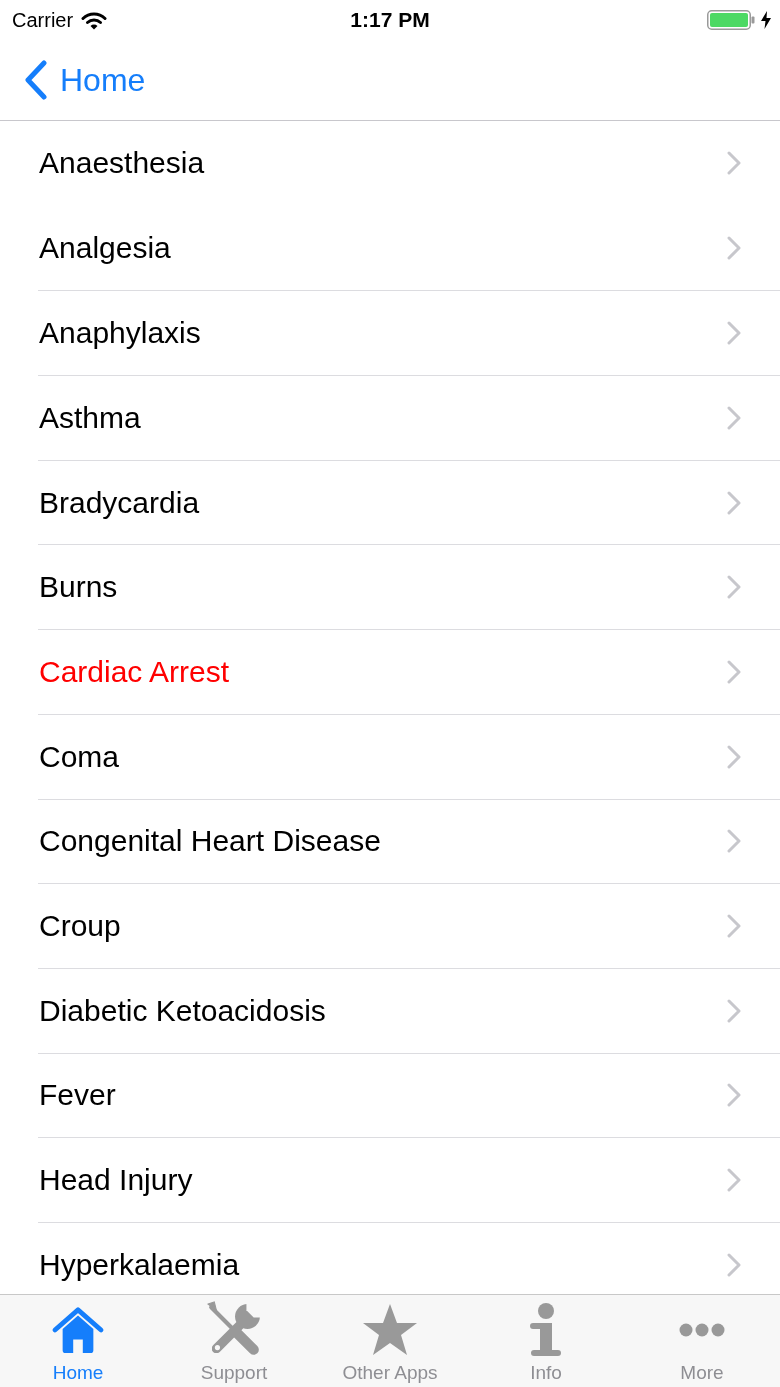 The image size is (780, 1387). What do you see at coordinates (43, 20) in the screenshot?
I see `carrier-name: Carrier` at bounding box center [43, 20].